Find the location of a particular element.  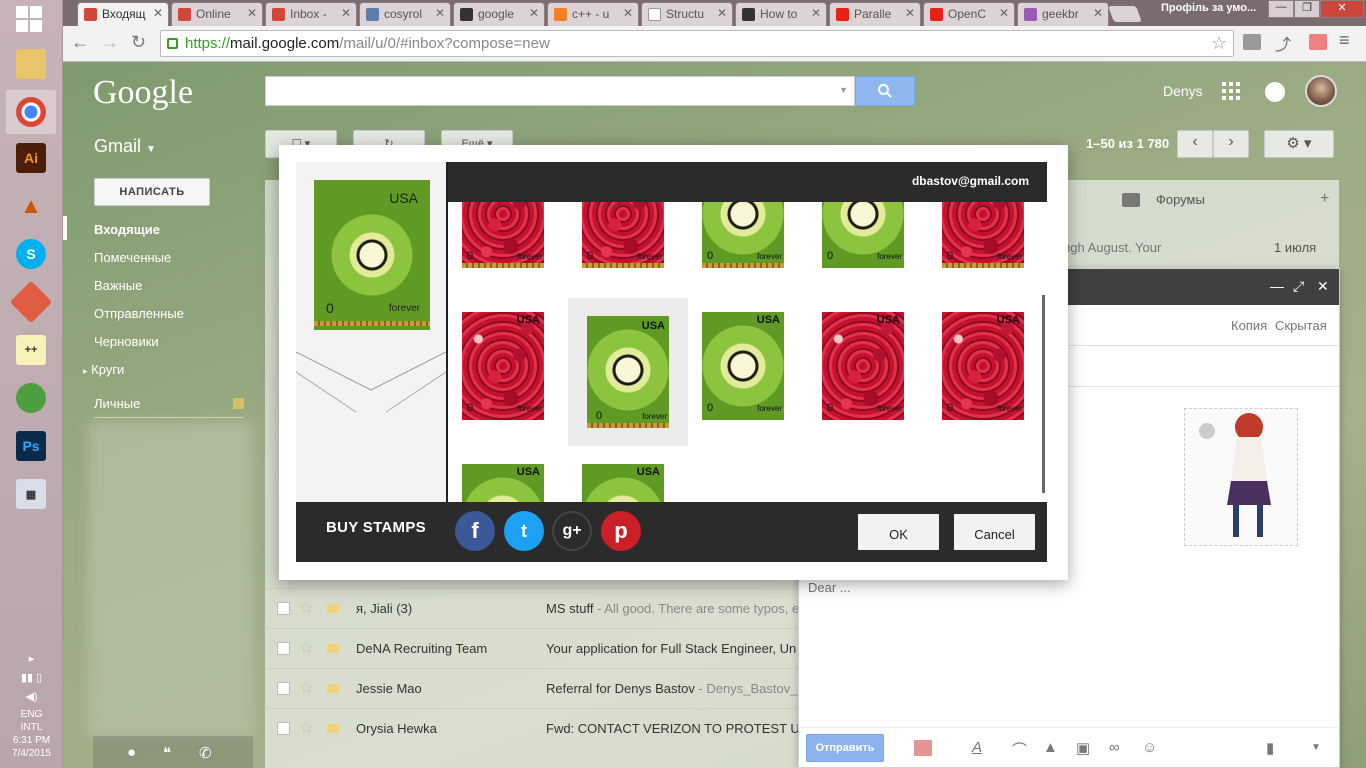

tray-arrow-icon: ▸ is located at coordinates (31, 659).